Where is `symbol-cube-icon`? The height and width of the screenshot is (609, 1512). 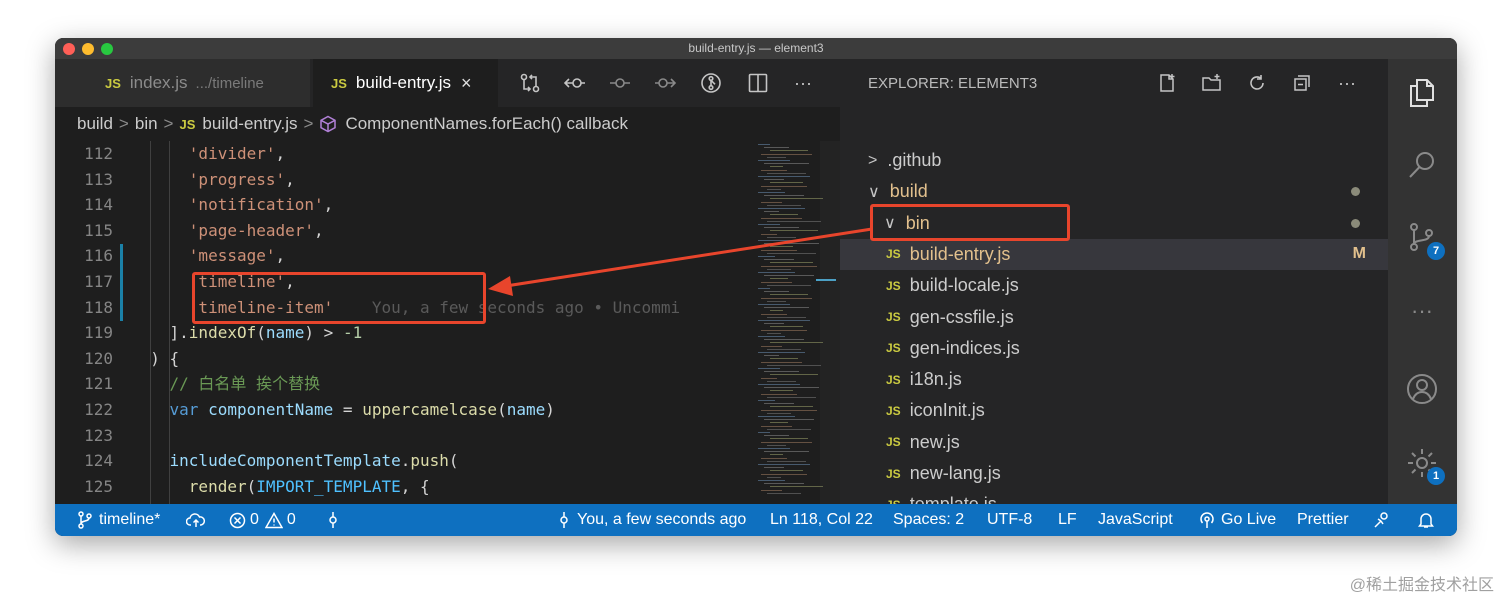 symbol-cube-icon is located at coordinates (328, 124).